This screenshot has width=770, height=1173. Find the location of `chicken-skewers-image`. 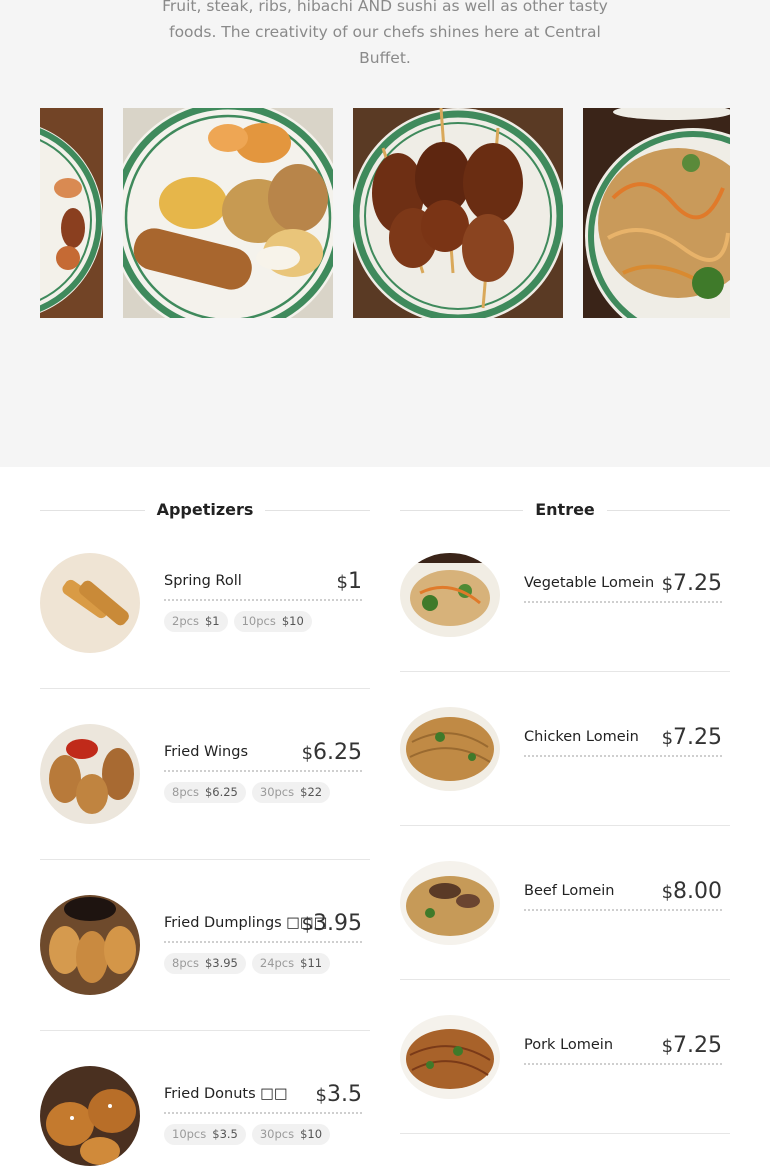

chicken-skewers-image is located at coordinates (458, 213).